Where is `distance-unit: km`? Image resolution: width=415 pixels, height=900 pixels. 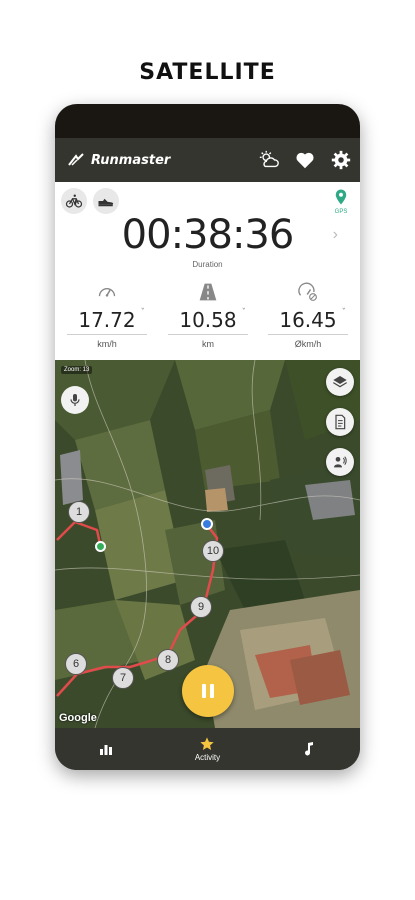 distance-unit: km is located at coordinates (208, 344).